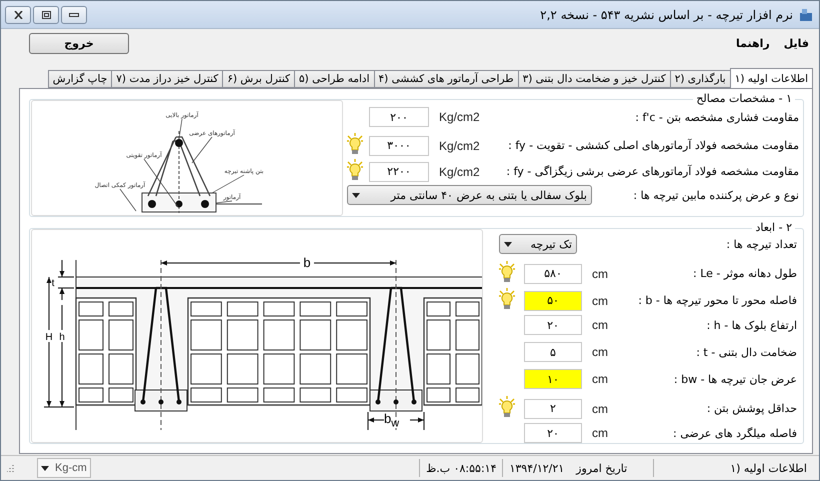 The height and width of the screenshot is (481, 820). What do you see at coordinates (53, 283) in the screenshot?
I see `dimension-label: t` at bounding box center [53, 283].